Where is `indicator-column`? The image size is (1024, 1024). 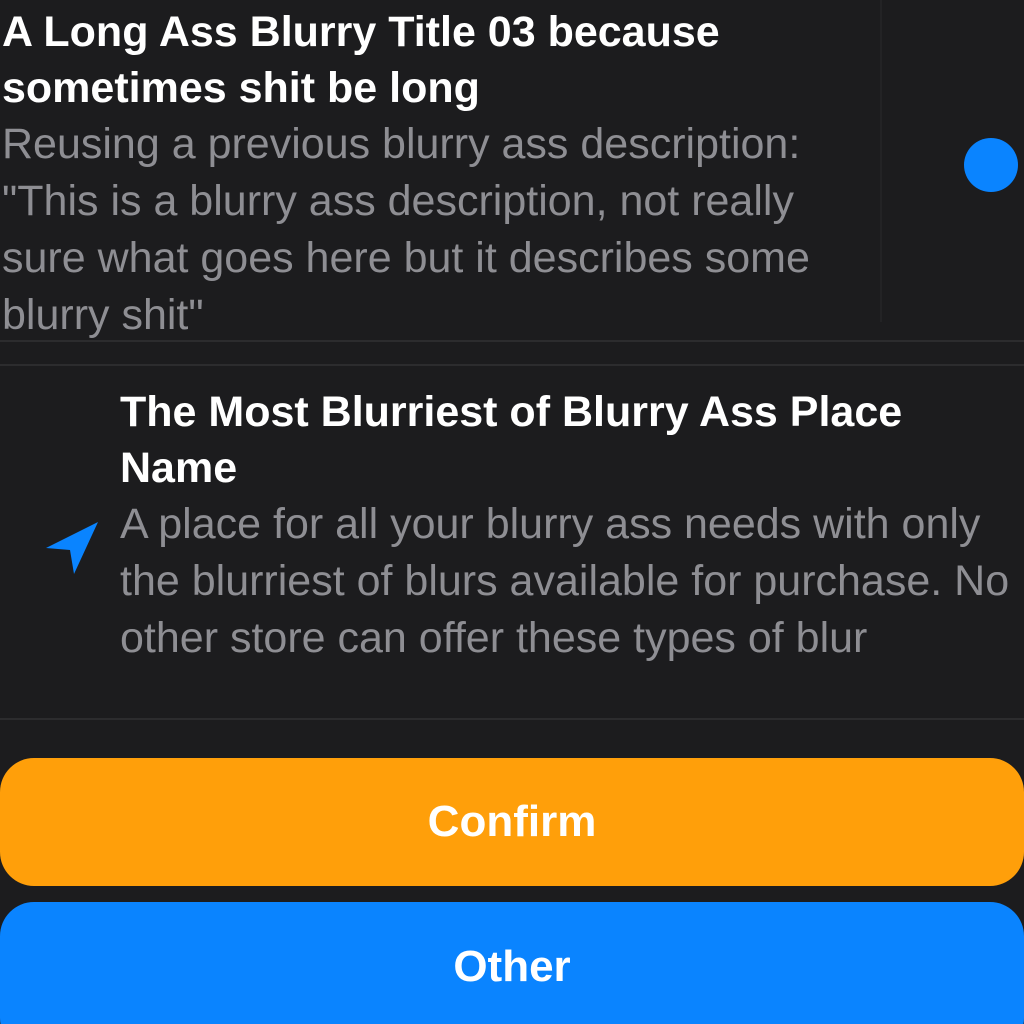
indicator-column is located at coordinates (968, 161).